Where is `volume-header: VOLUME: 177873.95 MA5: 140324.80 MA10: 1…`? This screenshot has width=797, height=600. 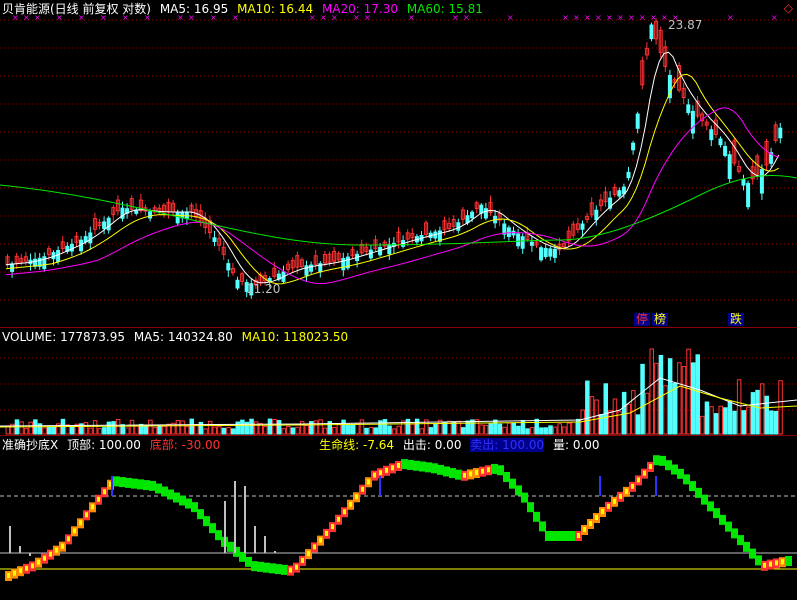
volume-header: VOLUME: 177873.95 MA5: 140324.80 MA10: 1… is located at coordinates (177, 337).